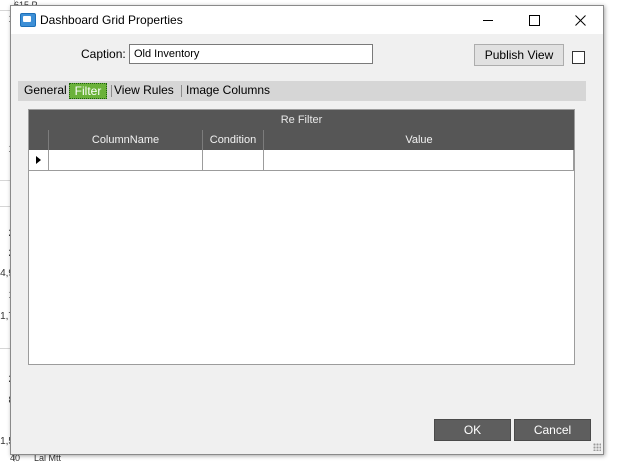 The width and height of the screenshot is (620, 463). I want to click on tab-general: General, so click(45, 91).